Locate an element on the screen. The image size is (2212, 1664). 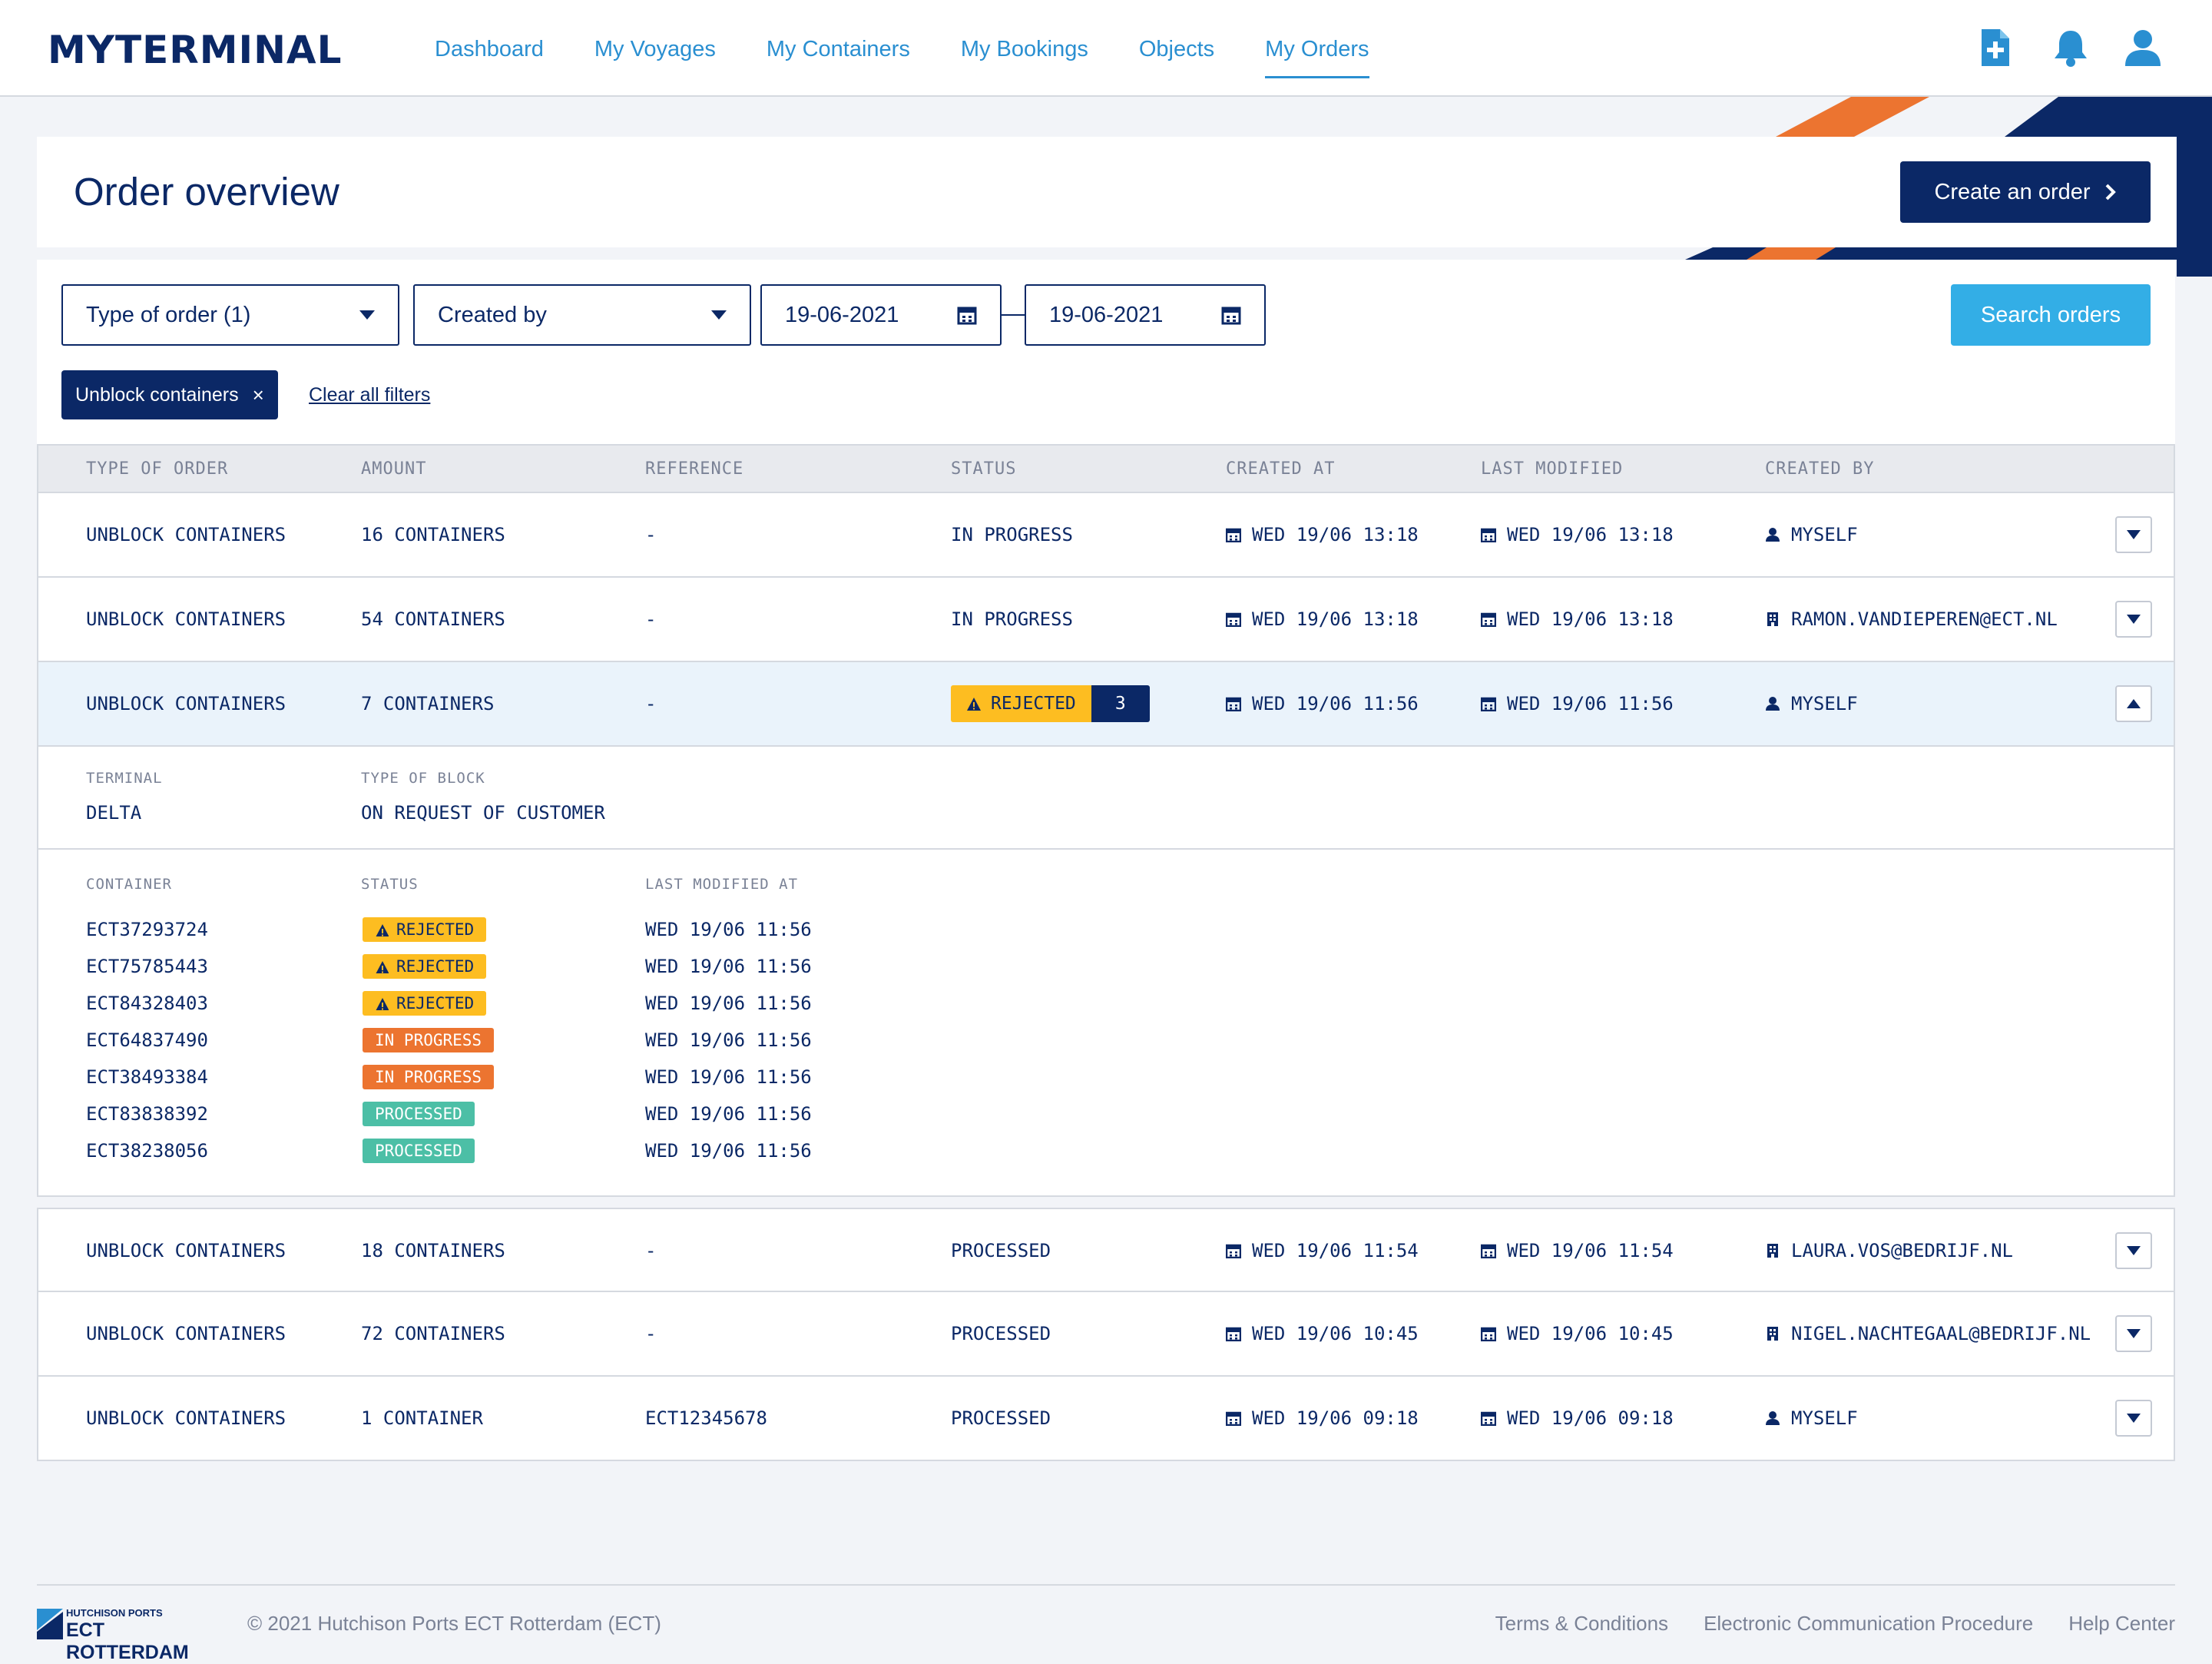
type-of-order-select: Type of order (1) is located at coordinates (230, 315).